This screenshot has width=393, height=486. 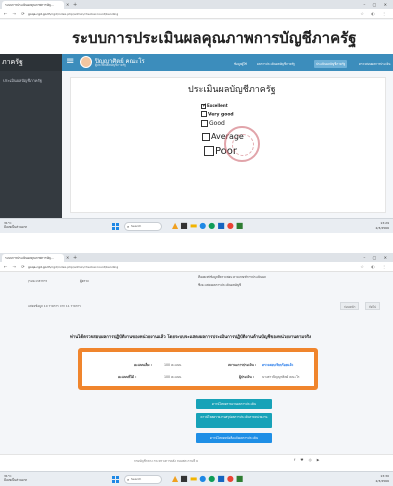 What do you see at coordinates (242, 144) in the screenshot?
I see `stamp-seal-icon` at bounding box center [242, 144].